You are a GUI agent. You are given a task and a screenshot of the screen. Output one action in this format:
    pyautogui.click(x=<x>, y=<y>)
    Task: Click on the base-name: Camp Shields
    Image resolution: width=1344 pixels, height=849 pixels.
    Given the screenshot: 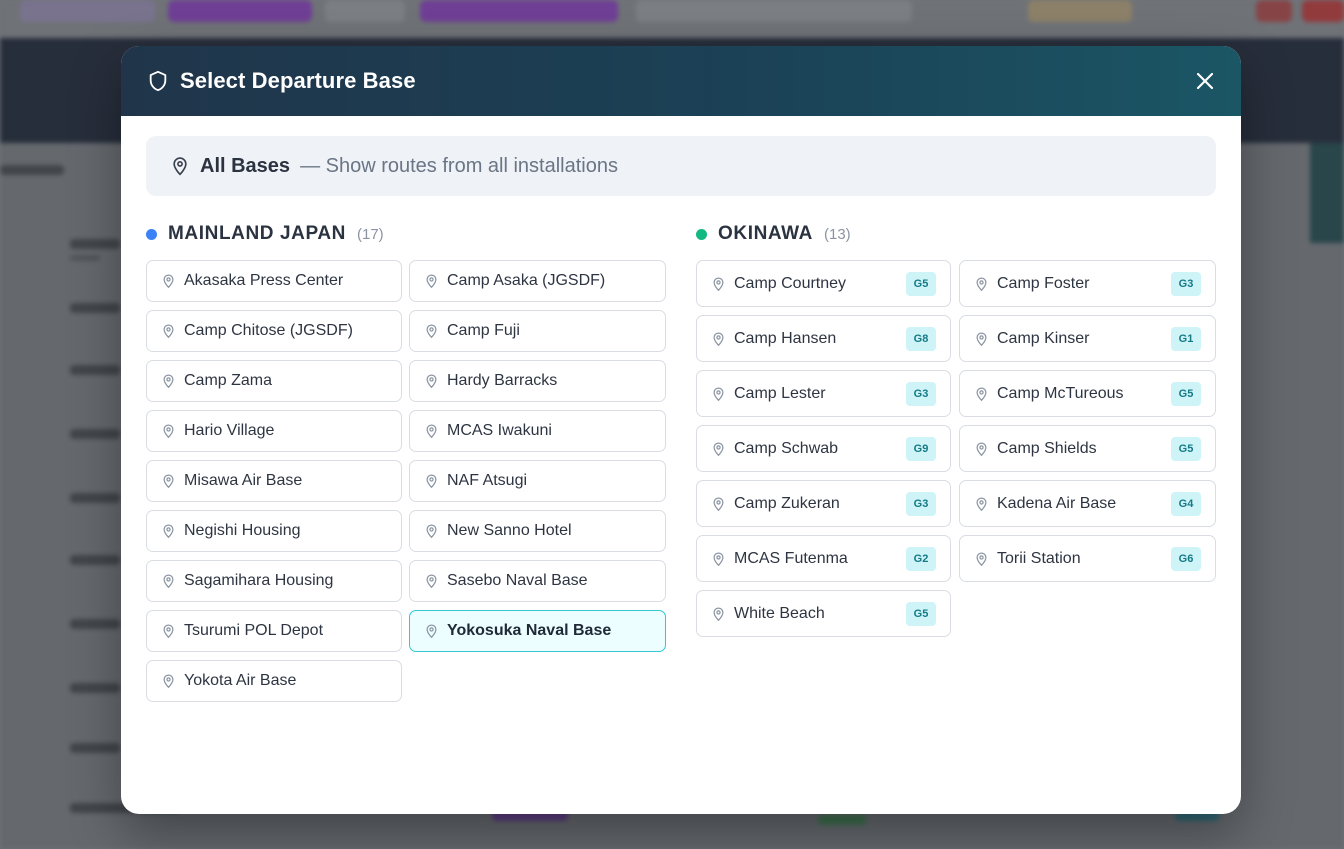 What is the action you would take?
    pyautogui.click(x=1047, y=448)
    